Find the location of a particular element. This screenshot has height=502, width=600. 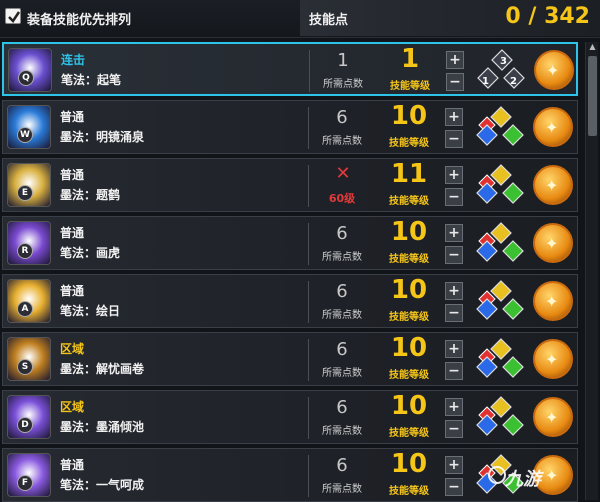

skill-points-label: 技能点 is located at coordinates (329, 20).